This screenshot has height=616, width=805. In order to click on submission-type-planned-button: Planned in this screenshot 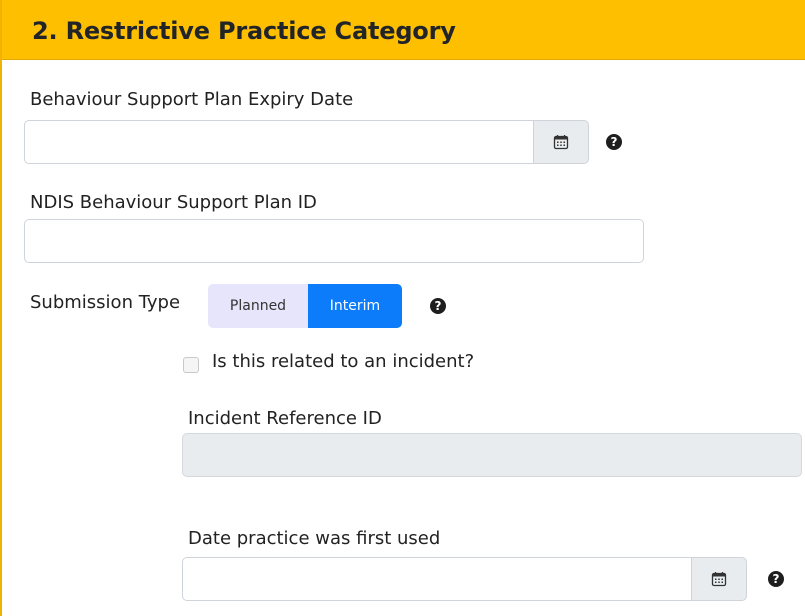, I will do `click(258, 306)`.